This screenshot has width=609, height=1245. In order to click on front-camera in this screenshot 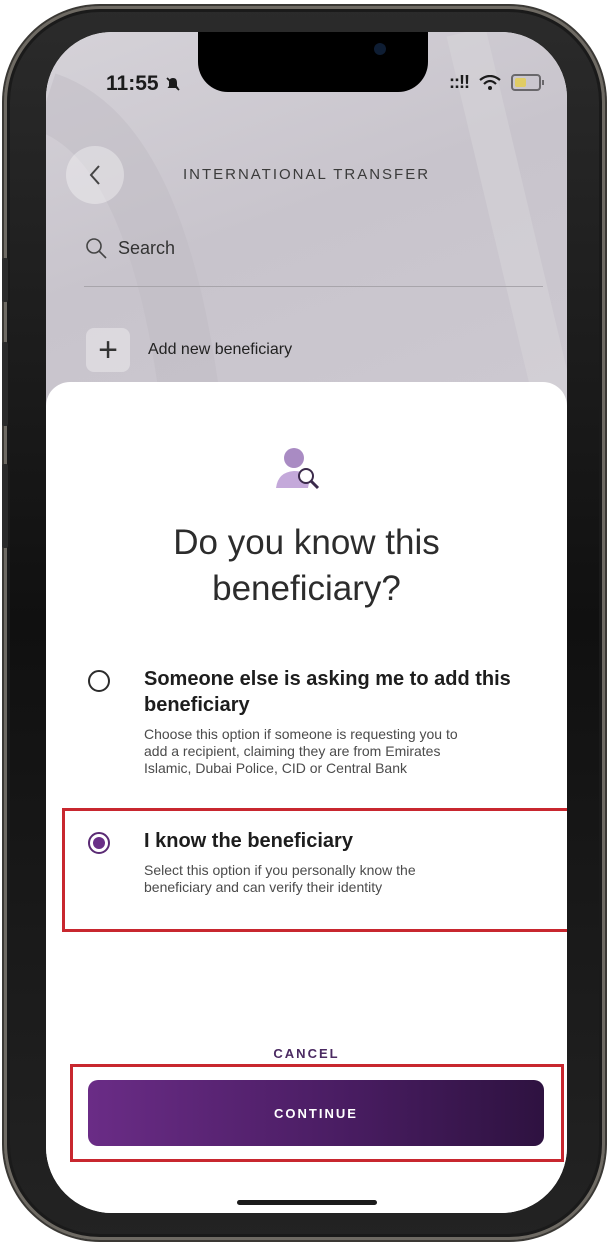, I will do `click(380, 49)`.